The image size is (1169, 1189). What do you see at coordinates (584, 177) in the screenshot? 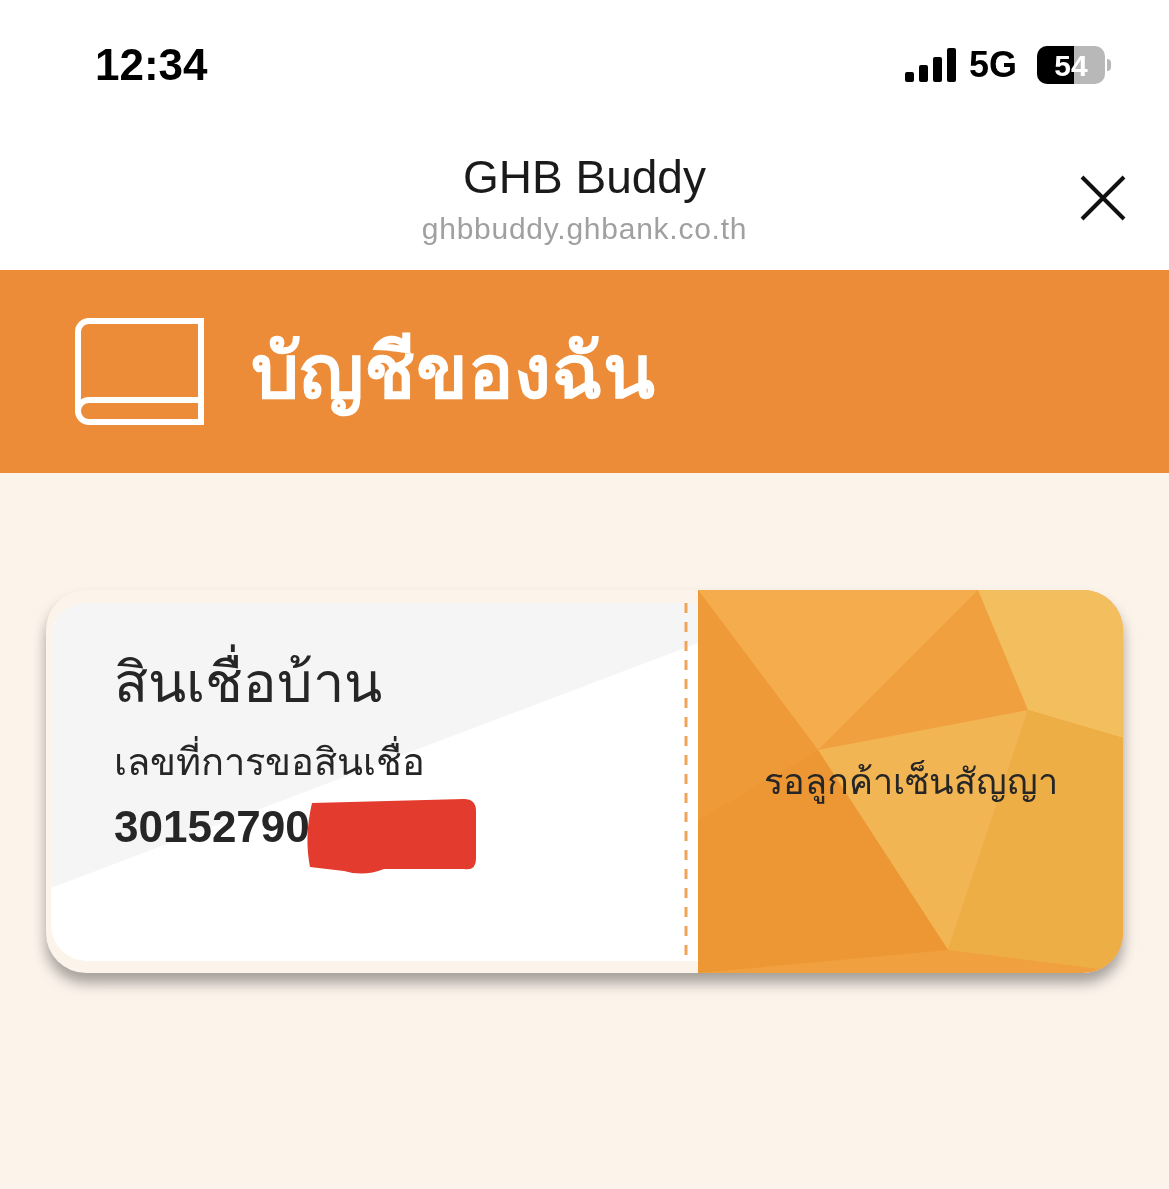
I see `page-title: GHB Buddy` at bounding box center [584, 177].